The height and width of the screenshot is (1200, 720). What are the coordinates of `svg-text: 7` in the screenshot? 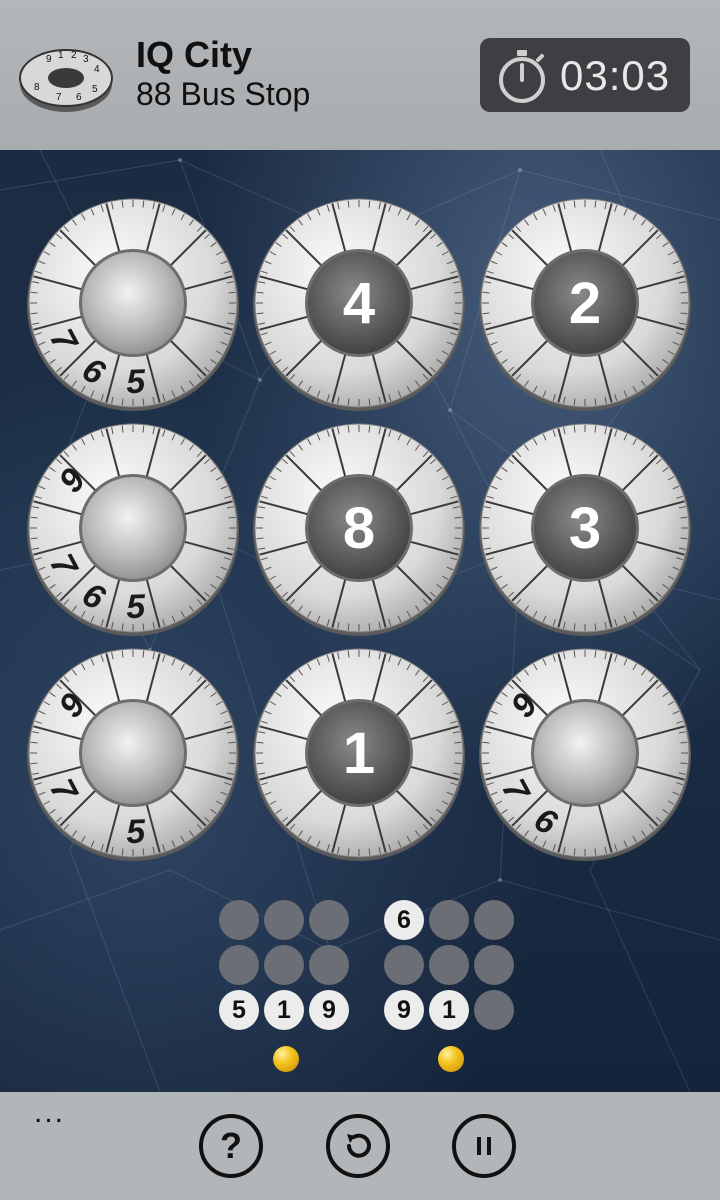 It's located at (59, 97).